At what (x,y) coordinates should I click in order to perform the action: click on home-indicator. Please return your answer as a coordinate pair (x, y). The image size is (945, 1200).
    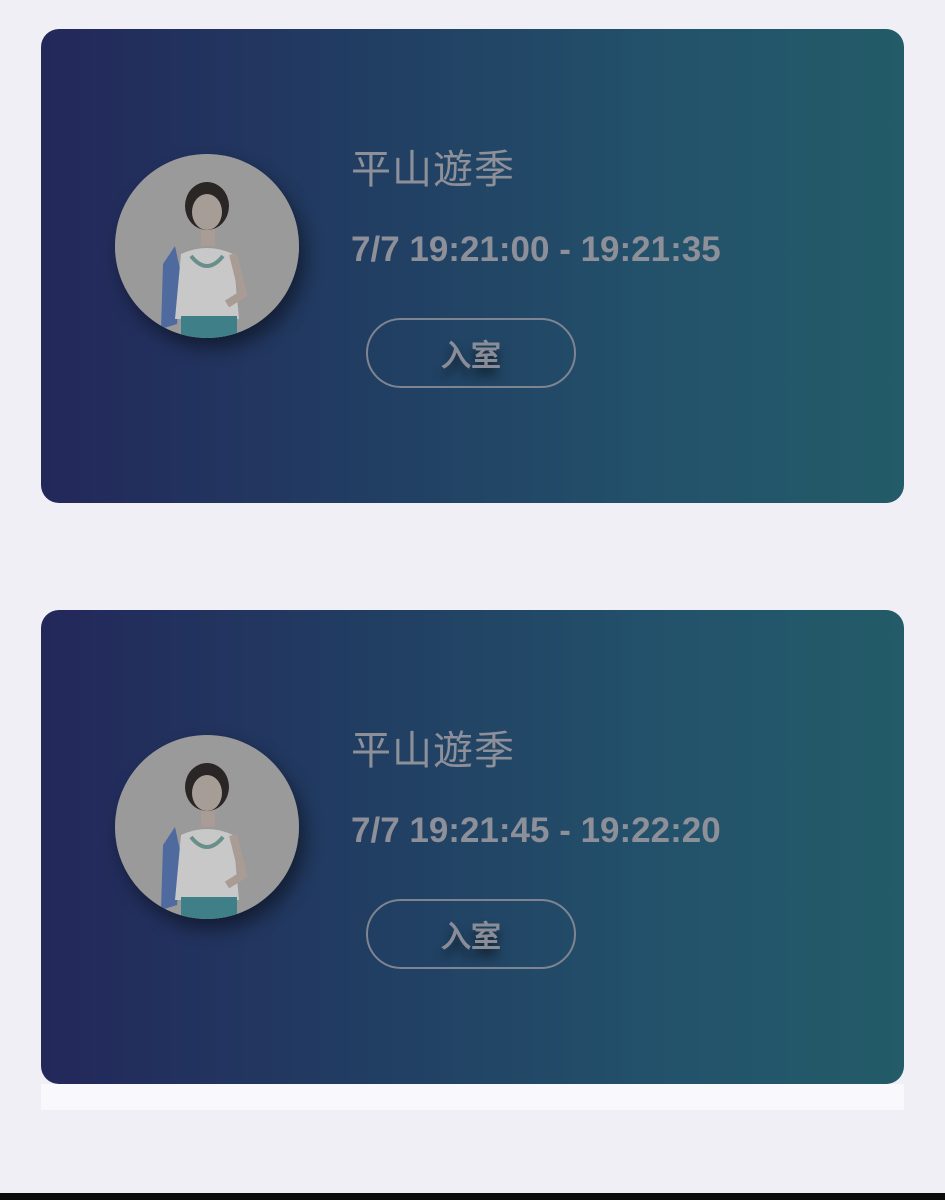
    Looking at the image, I should click on (472, 1196).